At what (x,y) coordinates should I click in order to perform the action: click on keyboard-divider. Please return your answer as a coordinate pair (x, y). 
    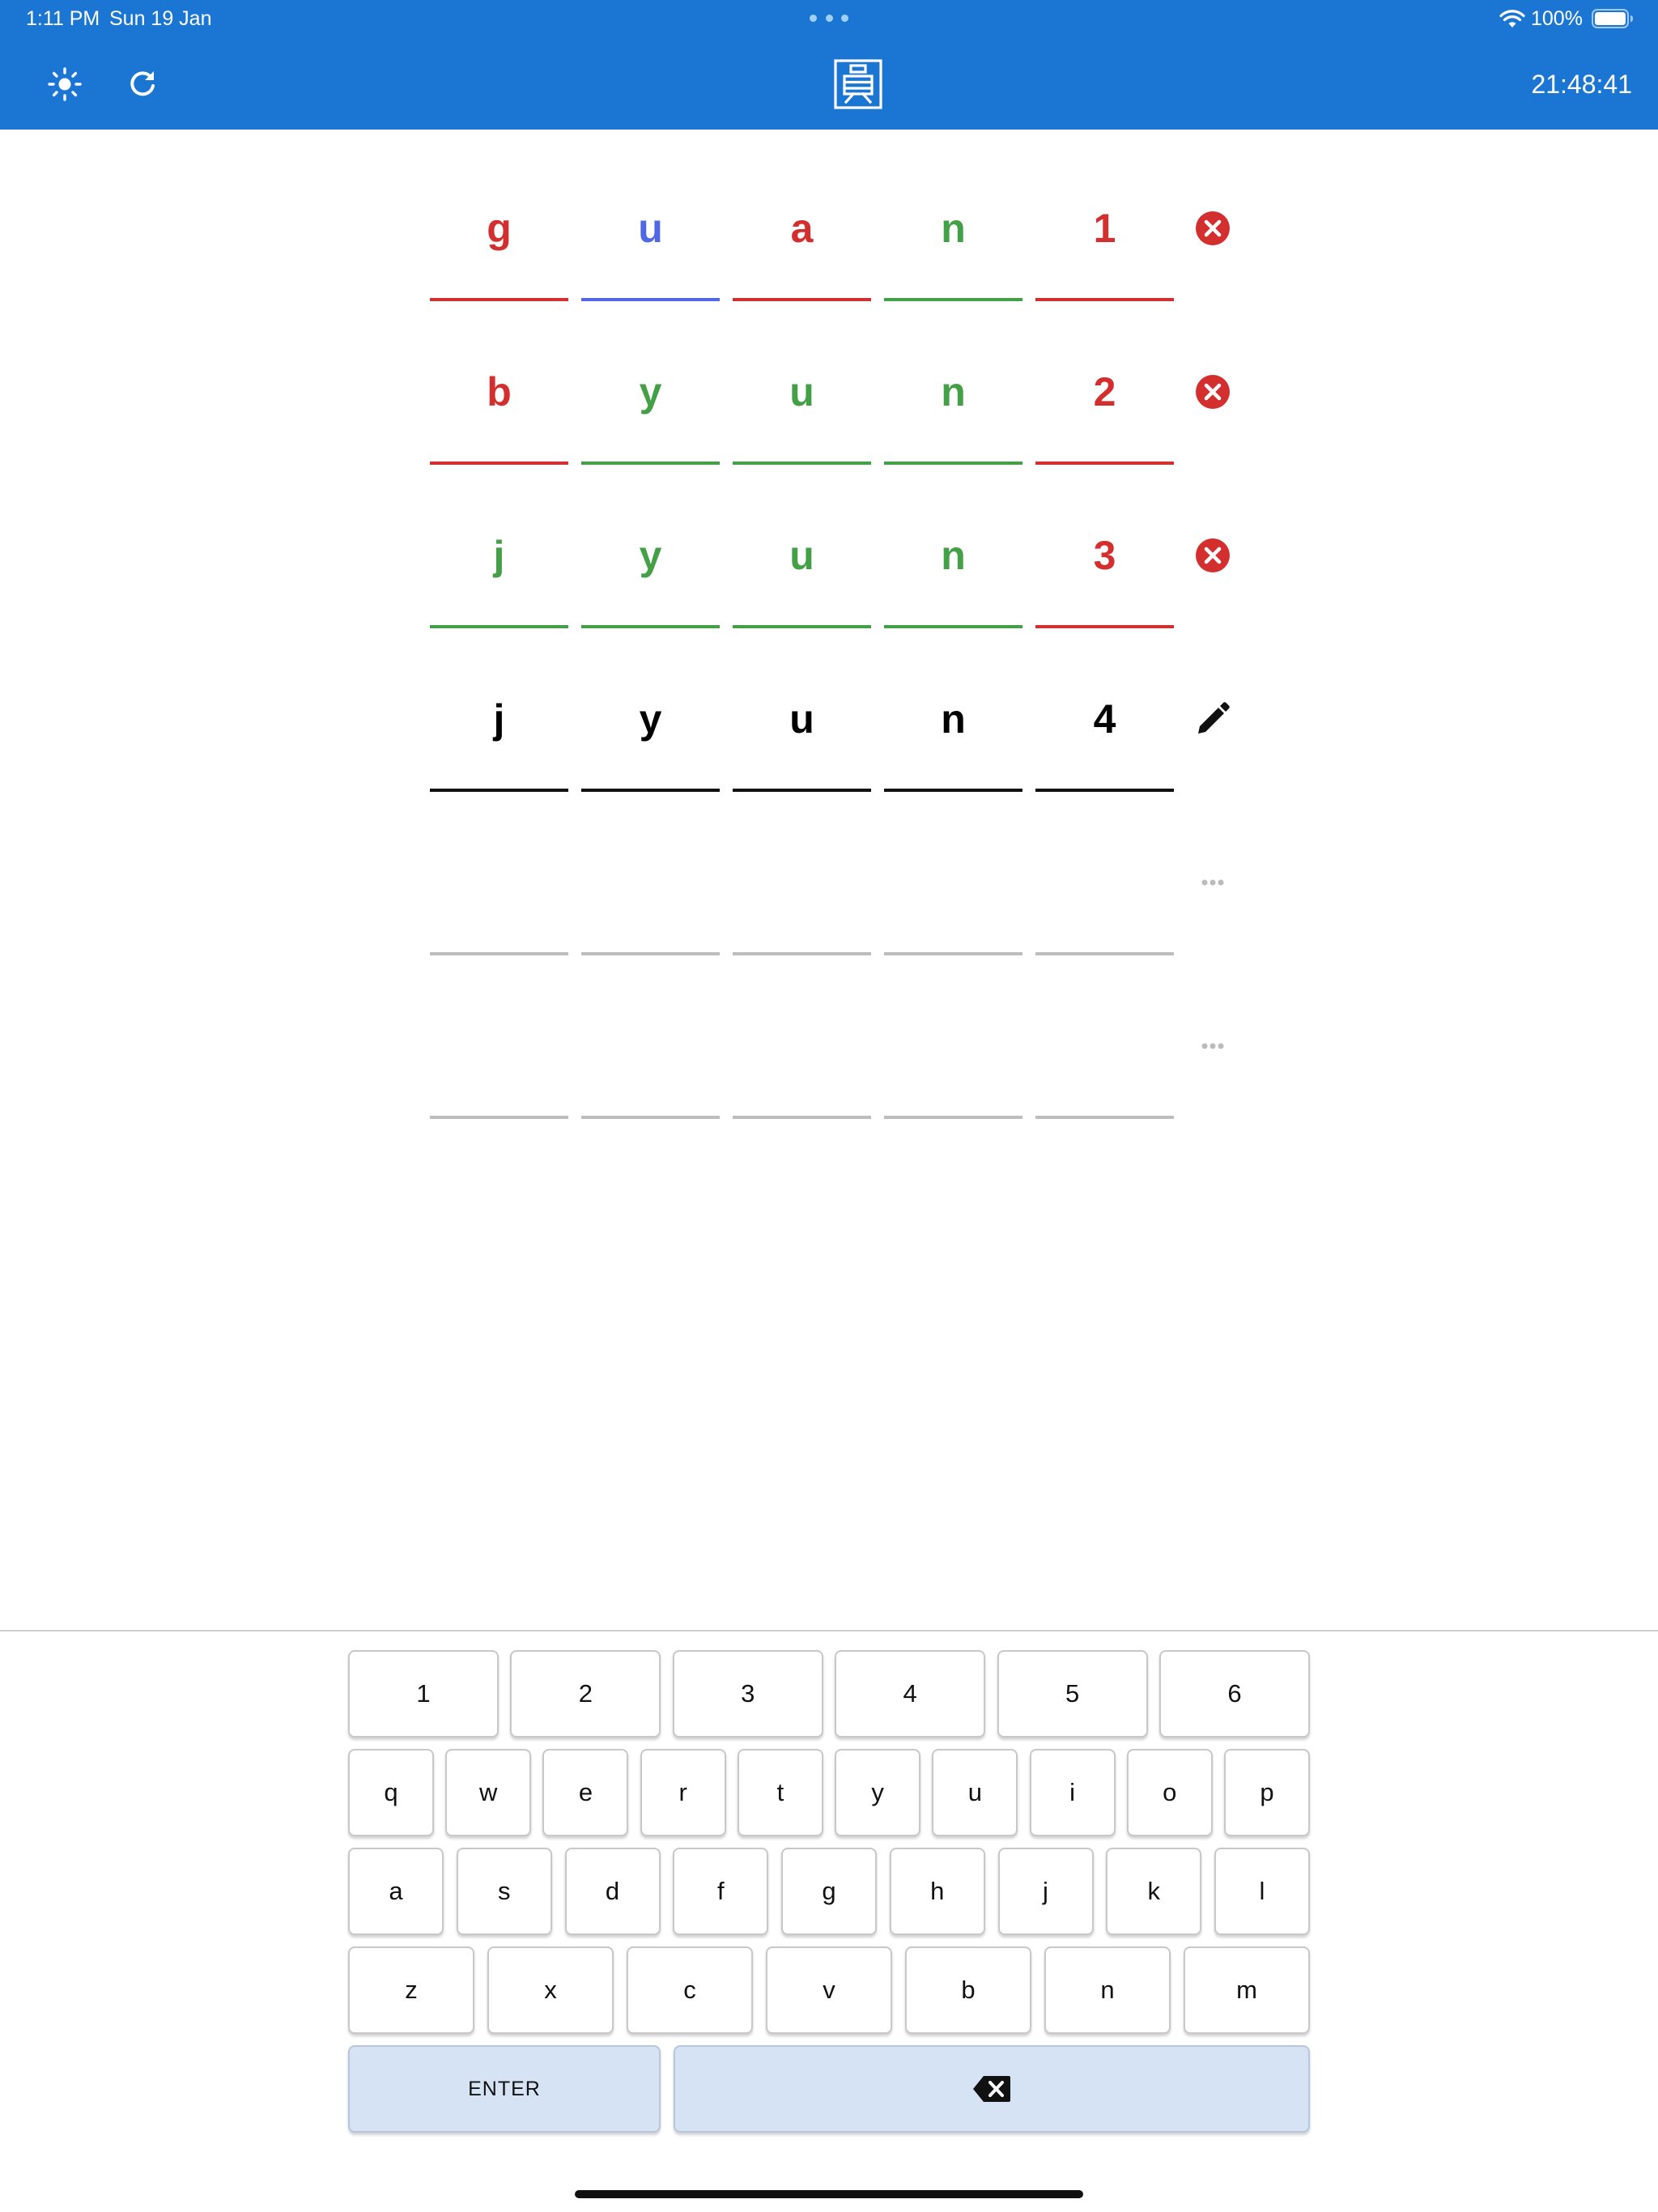
    Looking at the image, I should click on (829, 1631).